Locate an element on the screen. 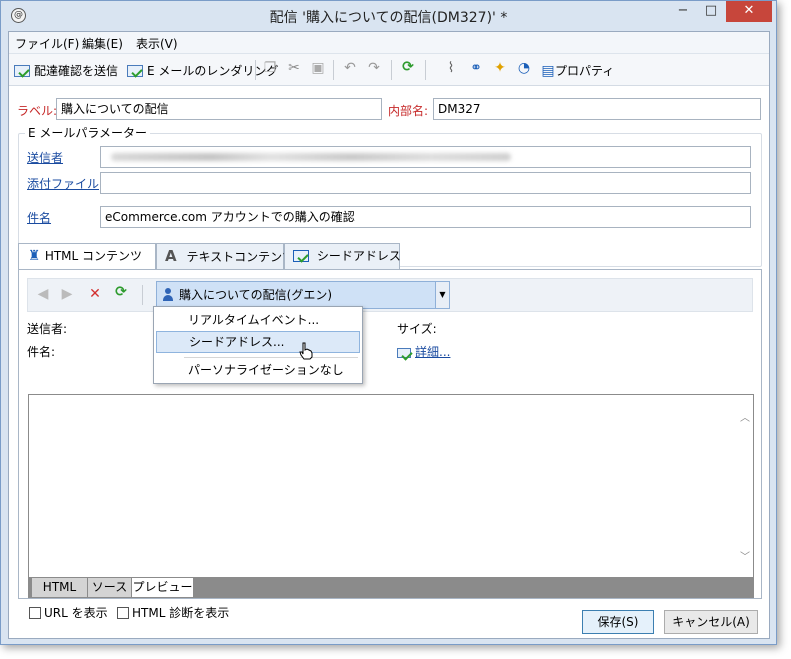 This screenshot has height=659, width=791. window-title: 配信 '購入についての配信(DM327)' * is located at coordinates (388, 18).